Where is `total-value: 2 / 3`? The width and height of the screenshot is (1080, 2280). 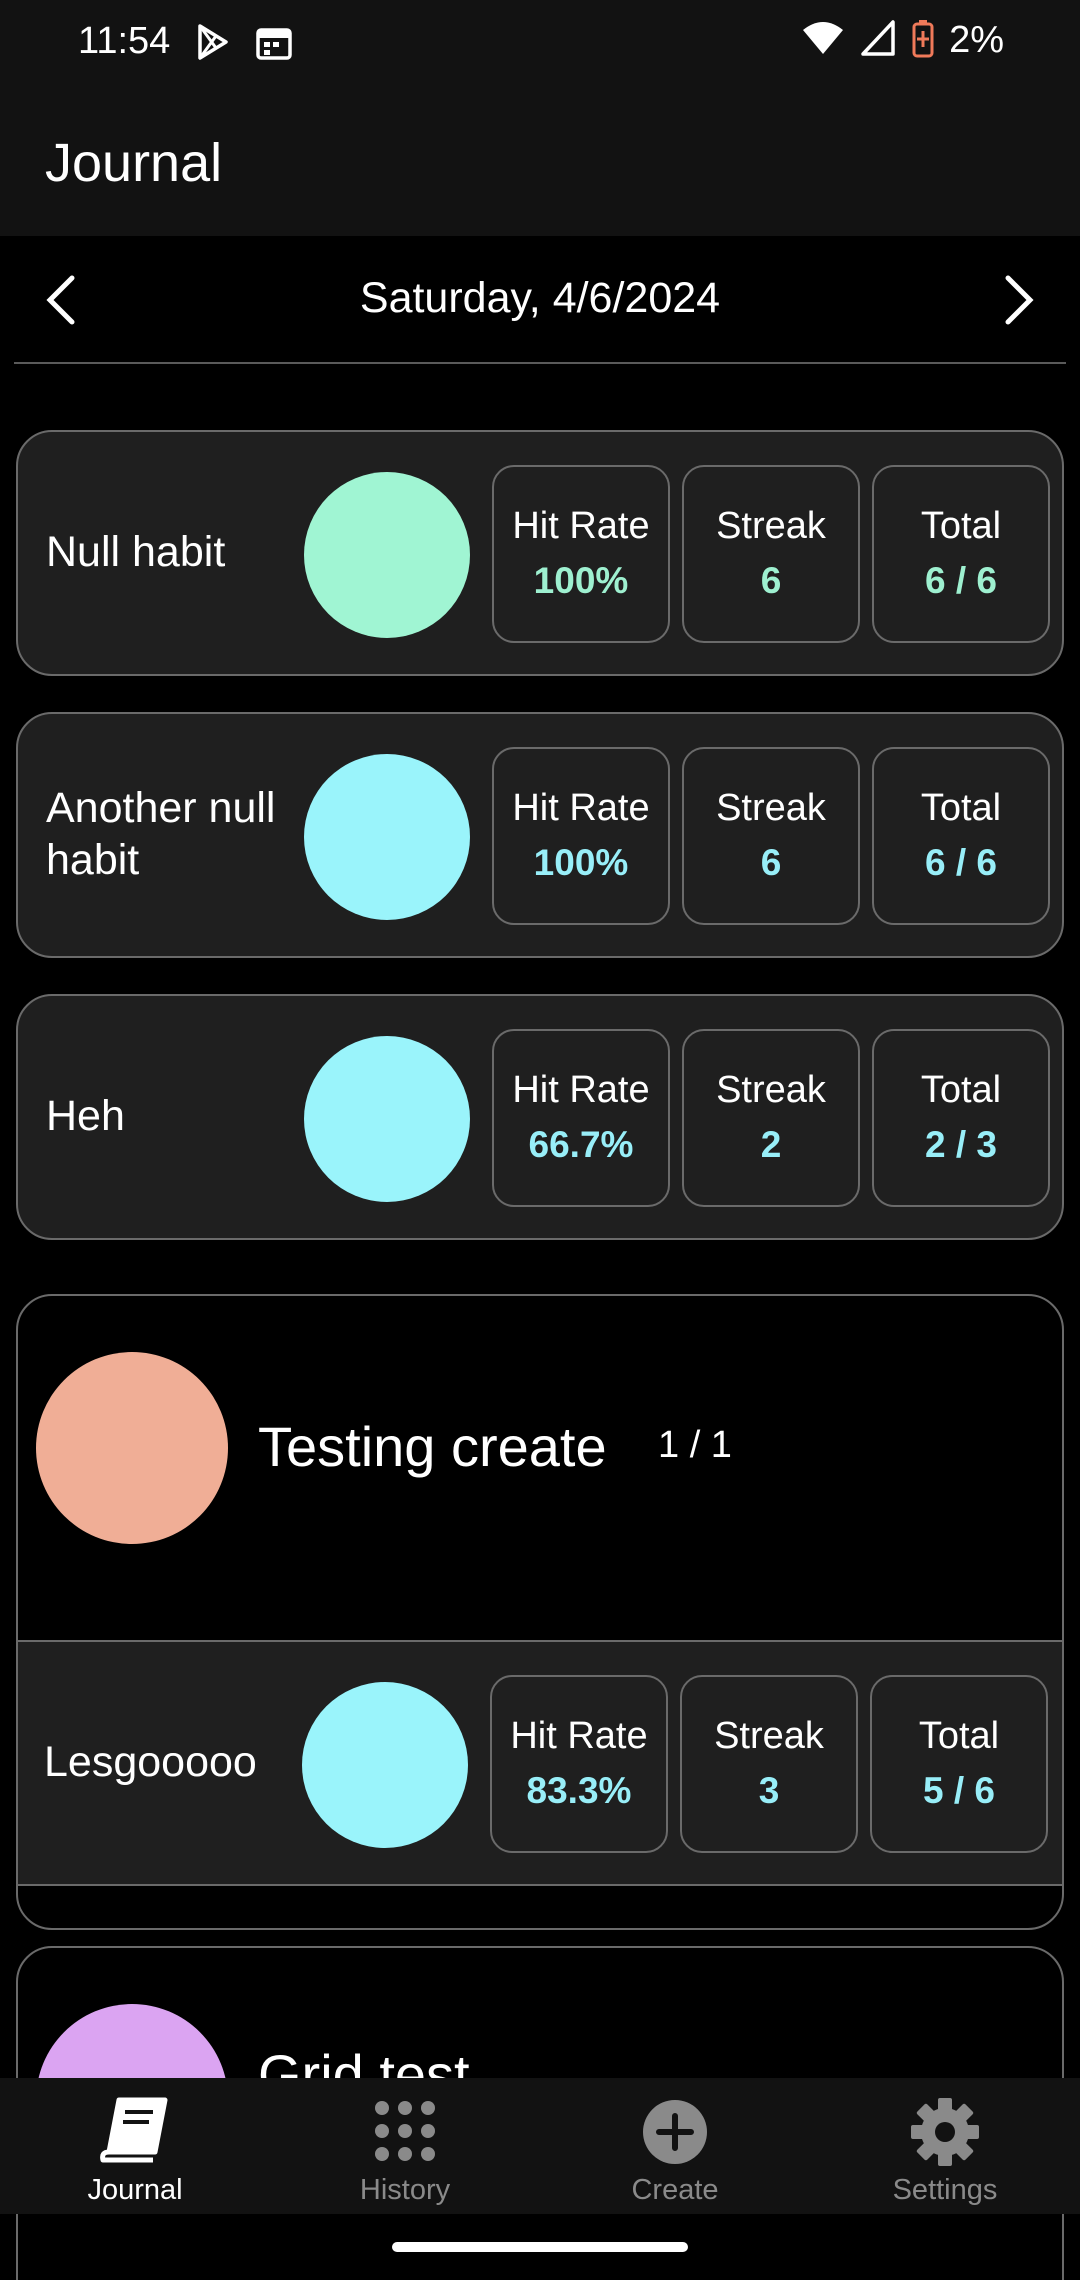 total-value: 2 / 3 is located at coordinates (961, 1144).